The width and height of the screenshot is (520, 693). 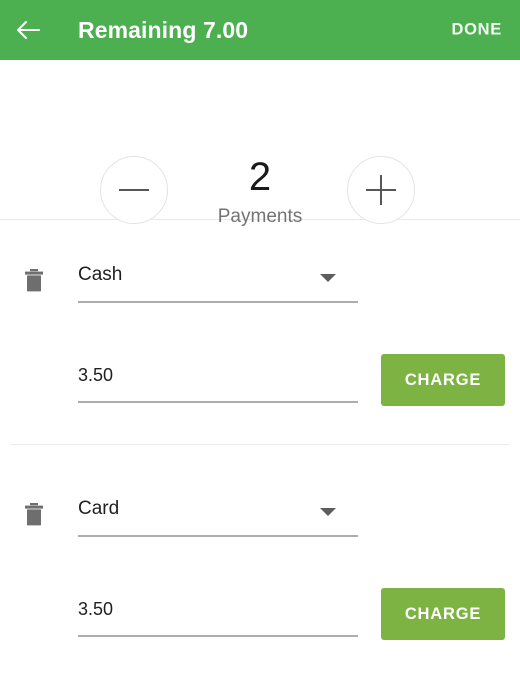 I want to click on payment-method-value: Cash, so click(x=100, y=274).